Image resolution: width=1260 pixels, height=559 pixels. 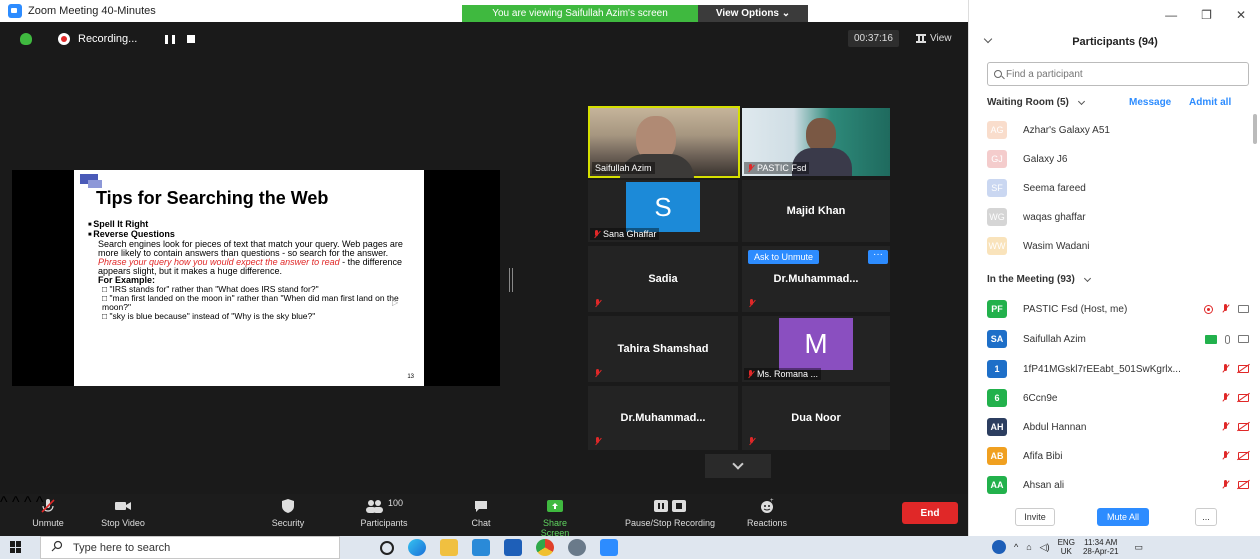 I want to click on chevron-down-icon, so click(x=1087, y=278).